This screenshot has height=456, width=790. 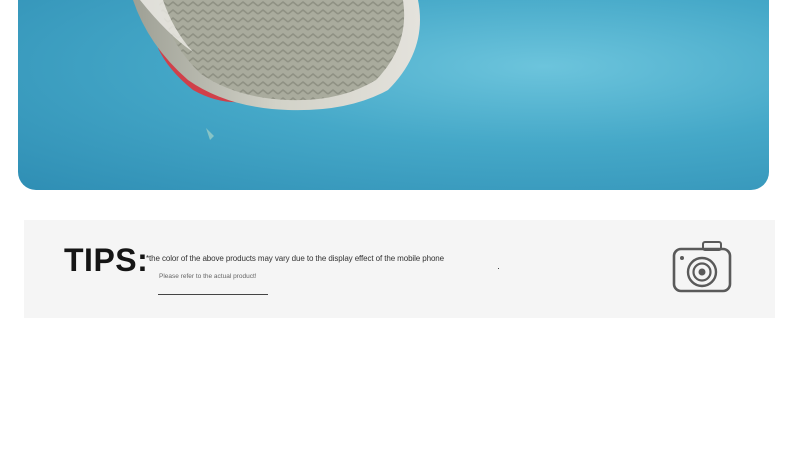 I want to click on tips-underline, so click(x=213, y=294).